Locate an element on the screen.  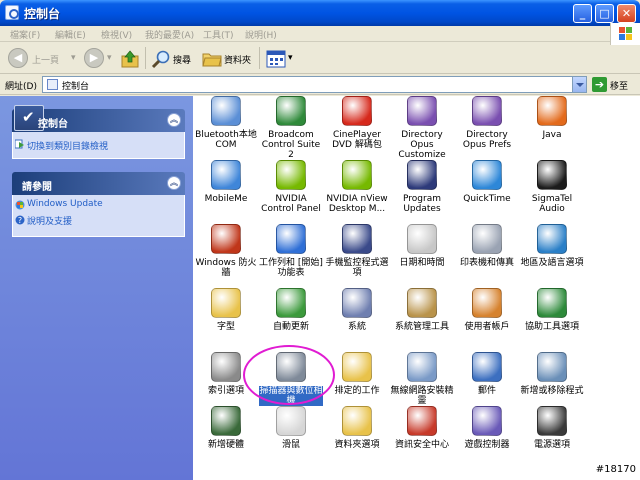
control-panel-item: 資訊安全中心 is located at coordinates (422, 428).